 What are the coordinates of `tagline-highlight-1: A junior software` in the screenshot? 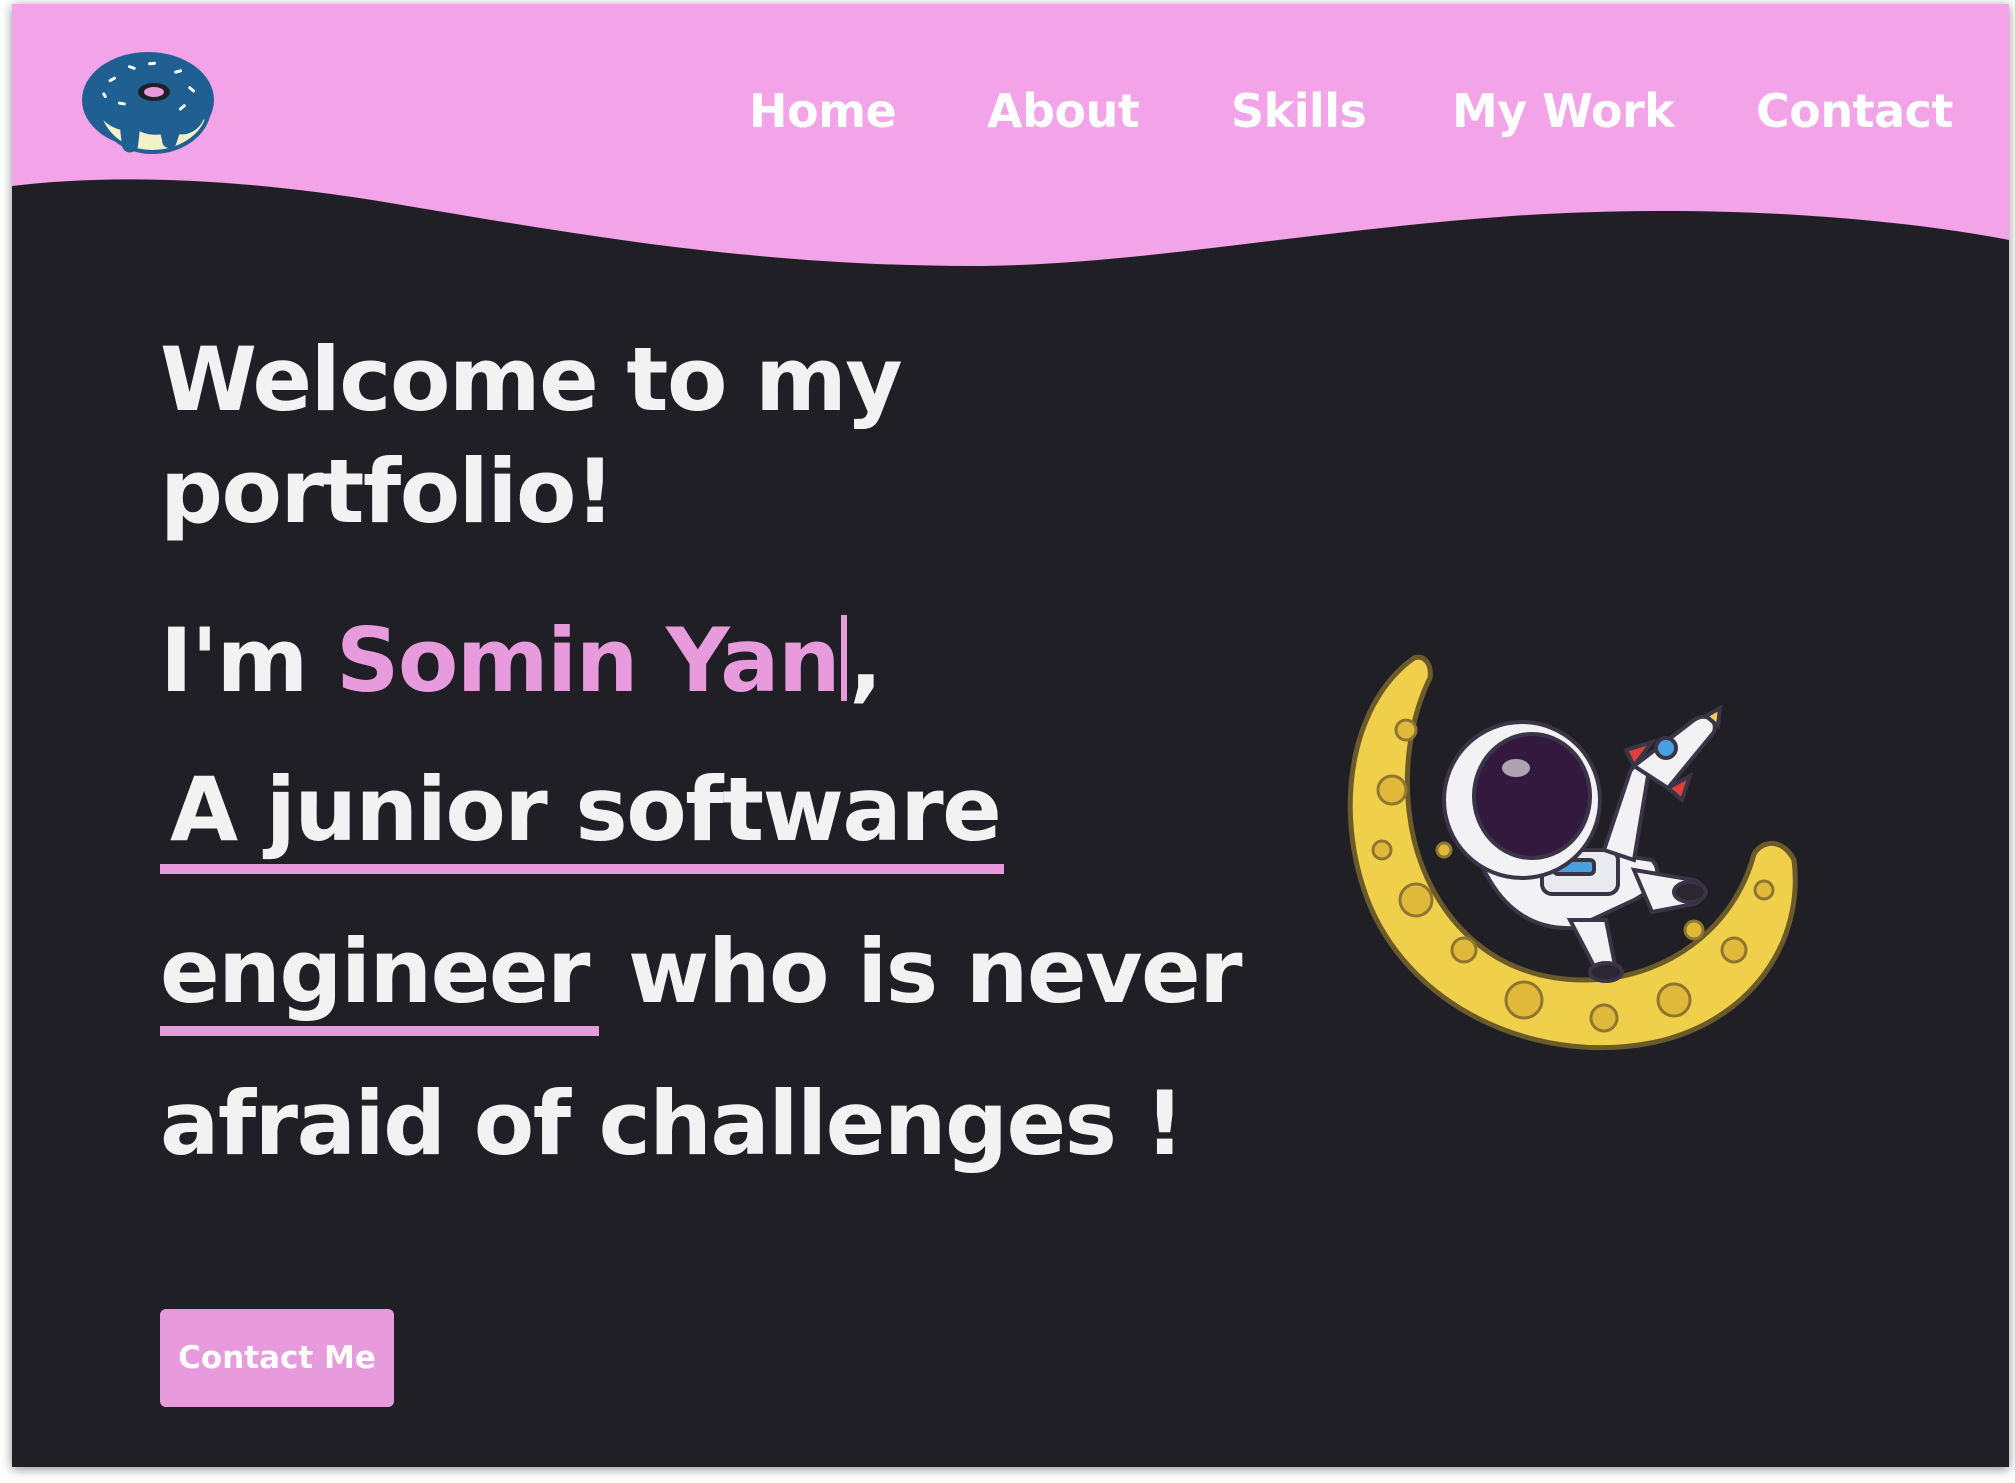 It's located at (582, 817).